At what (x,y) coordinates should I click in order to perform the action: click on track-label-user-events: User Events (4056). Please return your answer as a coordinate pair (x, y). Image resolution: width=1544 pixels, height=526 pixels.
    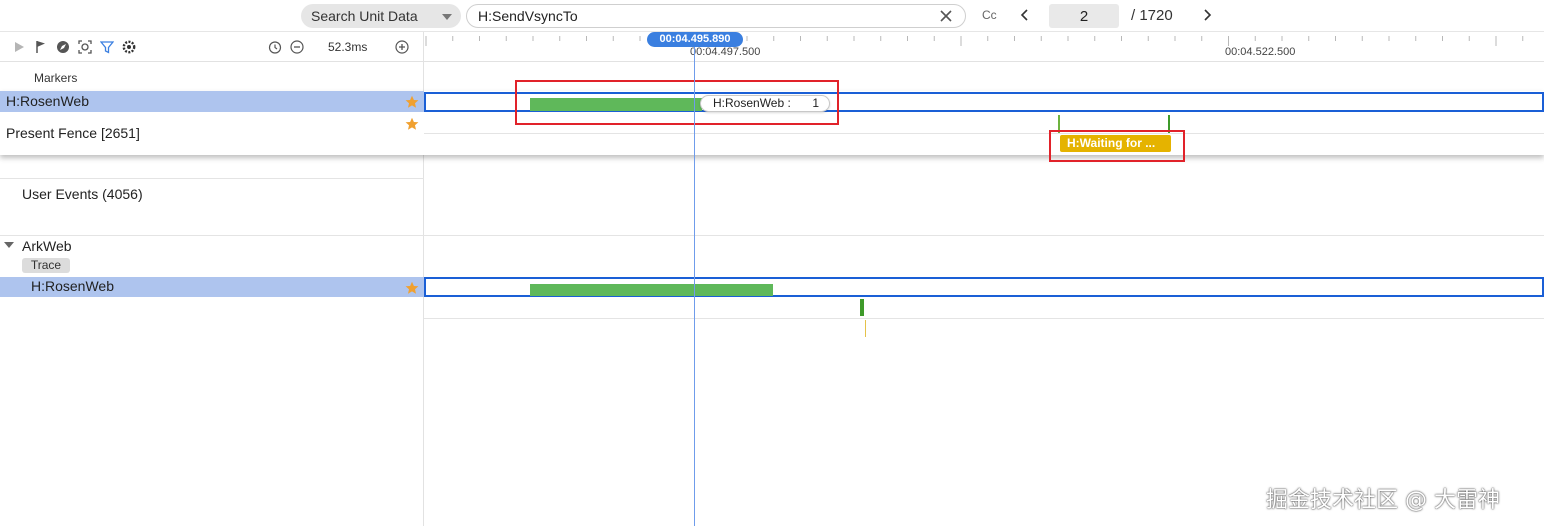
    Looking at the image, I should click on (82, 194).